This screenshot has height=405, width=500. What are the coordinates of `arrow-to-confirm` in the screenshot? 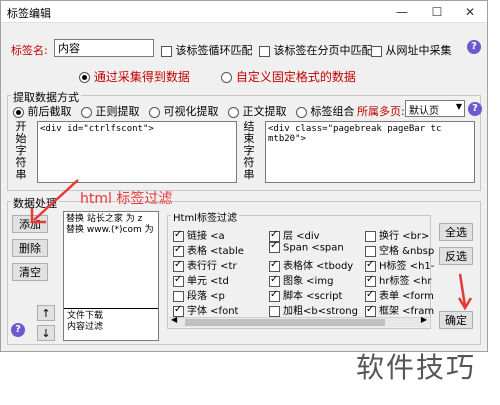 It's located at (465, 292).